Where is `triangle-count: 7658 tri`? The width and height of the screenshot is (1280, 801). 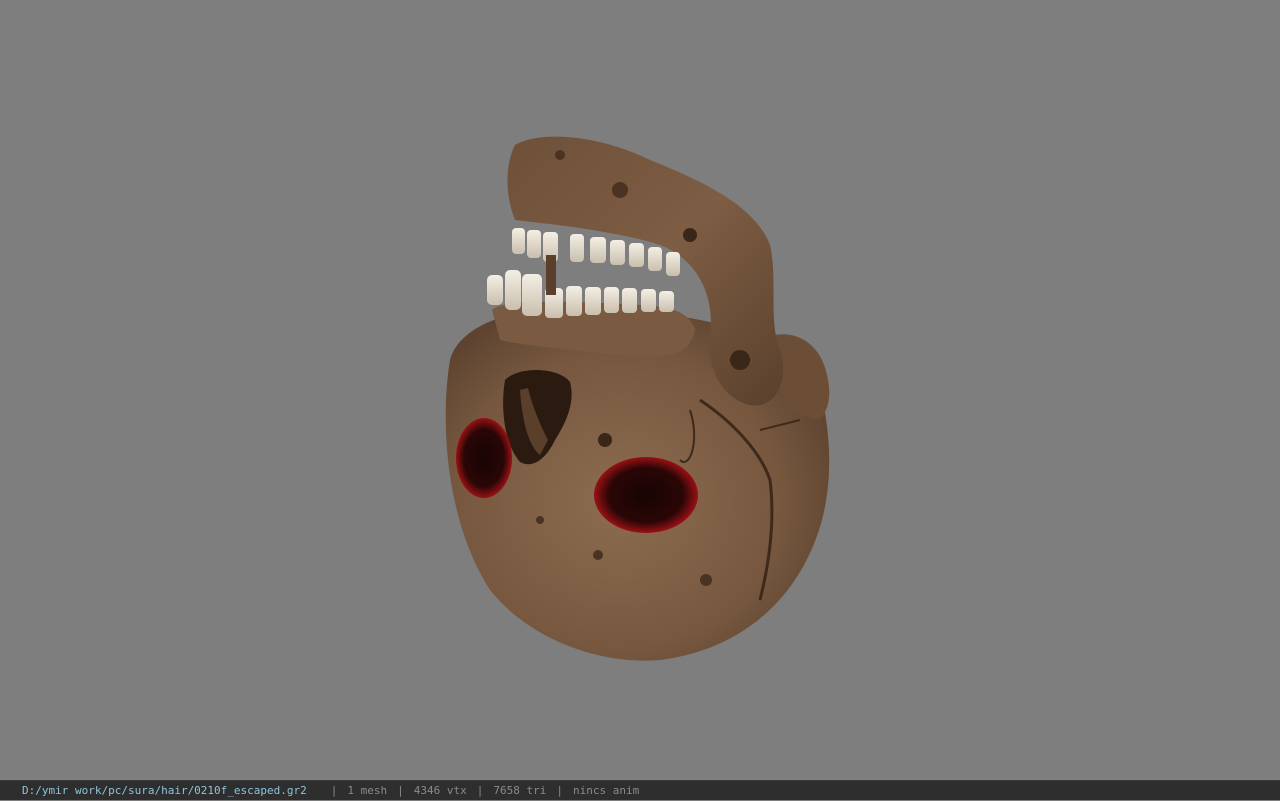 triangle-count: 7658 tri is located at coordinates (520, 790).